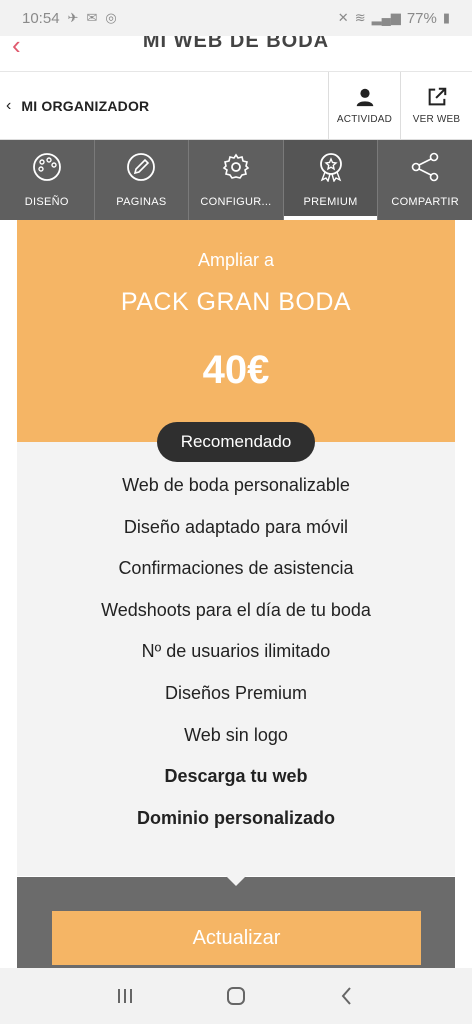 The width and height of the screenshot is (472, 1024). I want to click on panel-notch, so click(236, 881).